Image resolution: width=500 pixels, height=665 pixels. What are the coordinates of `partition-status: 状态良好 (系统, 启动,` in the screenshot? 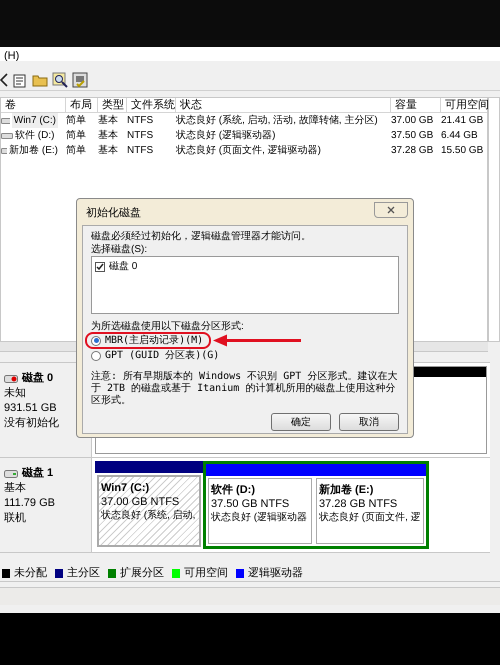 It's located at (148, 516).